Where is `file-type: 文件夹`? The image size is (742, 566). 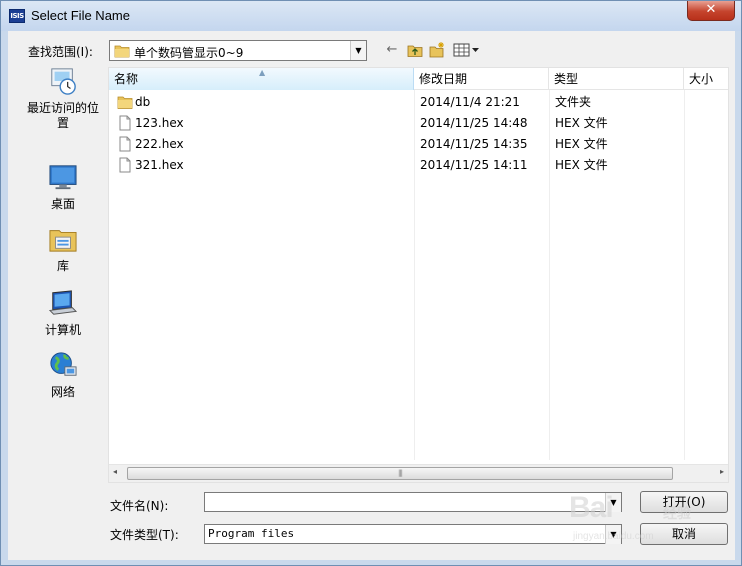
file-type: 文件夹 is located at coordinates (573, 102).